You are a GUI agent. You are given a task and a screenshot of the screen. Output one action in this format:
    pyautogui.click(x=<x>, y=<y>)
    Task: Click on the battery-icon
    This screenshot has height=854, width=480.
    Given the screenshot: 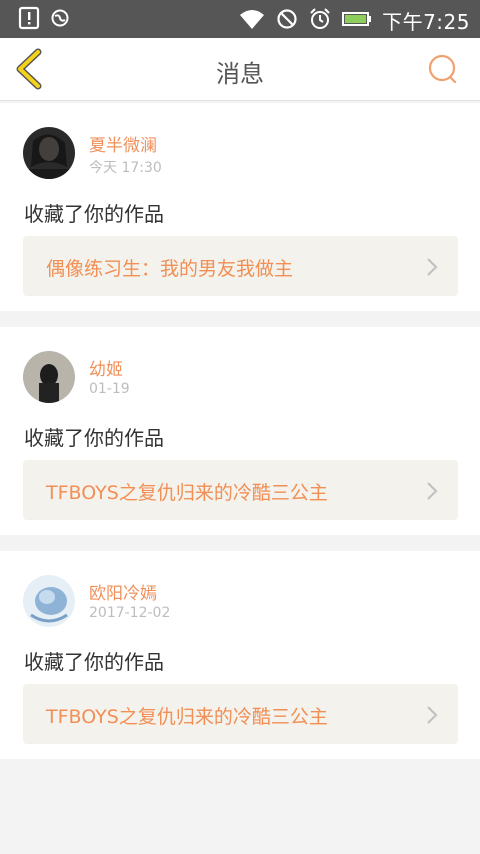 What is the action you would take?
    pyautogui.click(x=357, y=21)
    